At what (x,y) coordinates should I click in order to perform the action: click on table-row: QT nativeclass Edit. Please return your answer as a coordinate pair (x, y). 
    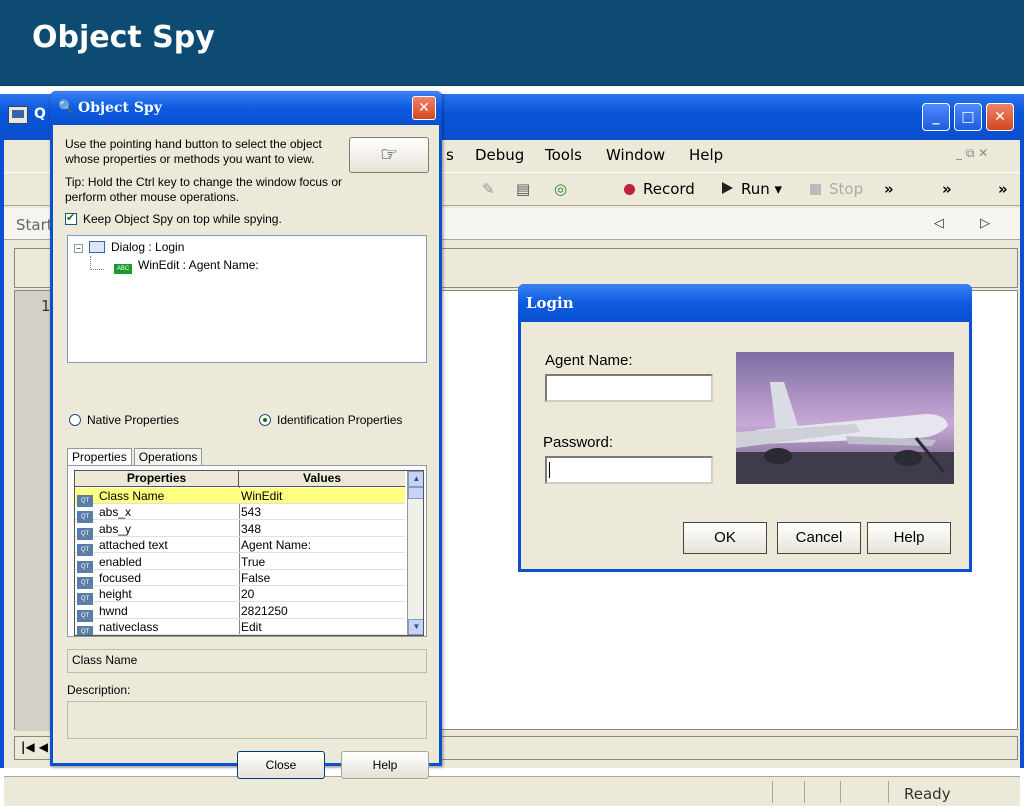
    Looking at the image, I should click on (240, 627).